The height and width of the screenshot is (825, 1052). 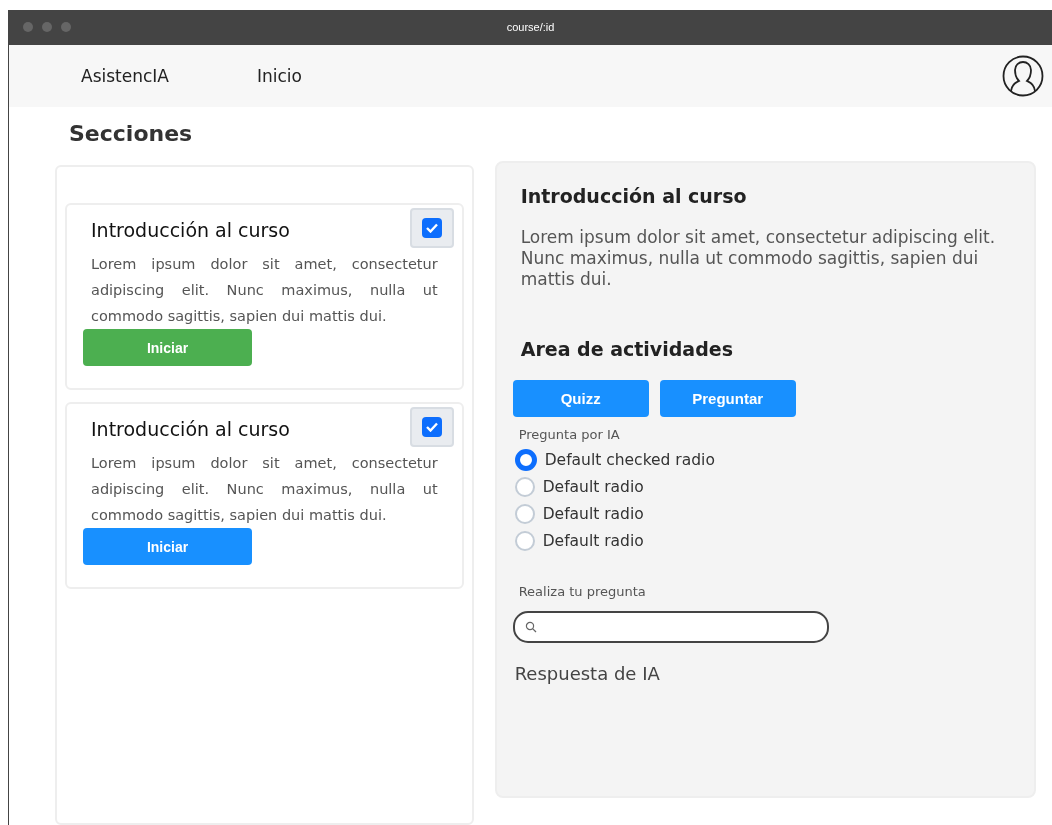 I want to click on radio-label: Default checked radio, so click(x=629, y=459).